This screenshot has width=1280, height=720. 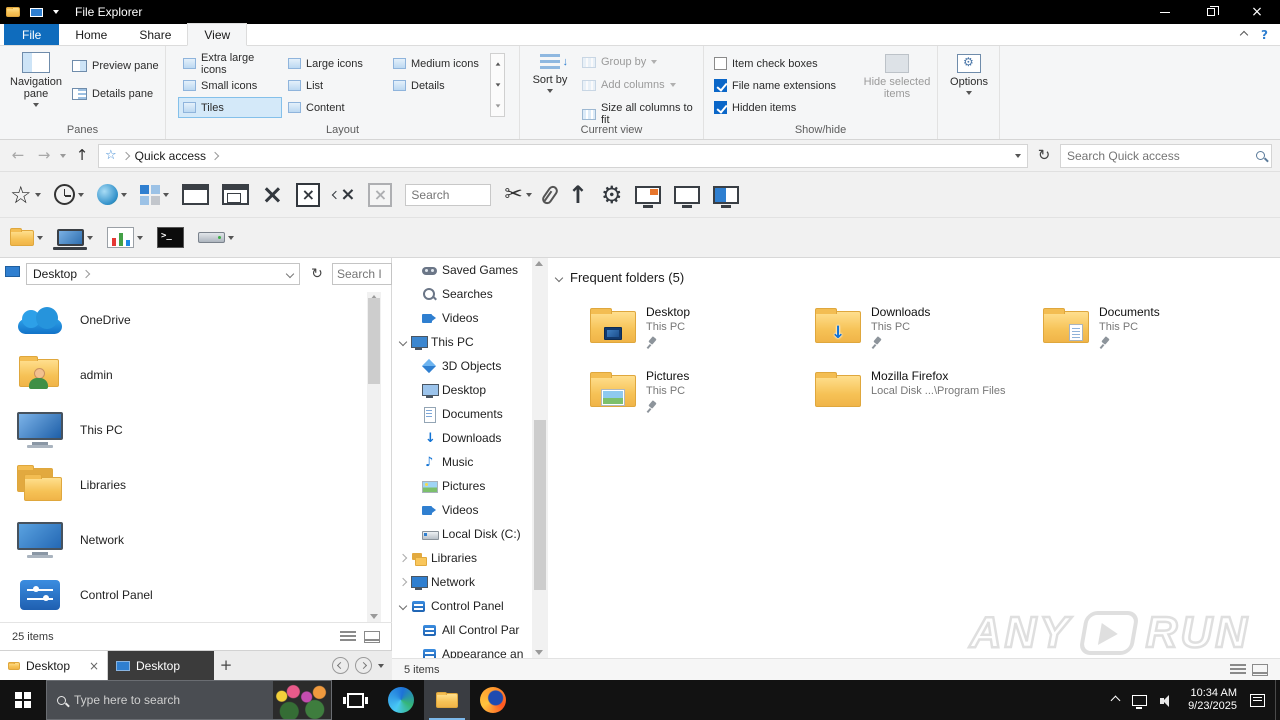 What do you see at coordinates (620, 62) in the screenshot?
I see `group-by-button: Group by` at bounding box center [620, 62].